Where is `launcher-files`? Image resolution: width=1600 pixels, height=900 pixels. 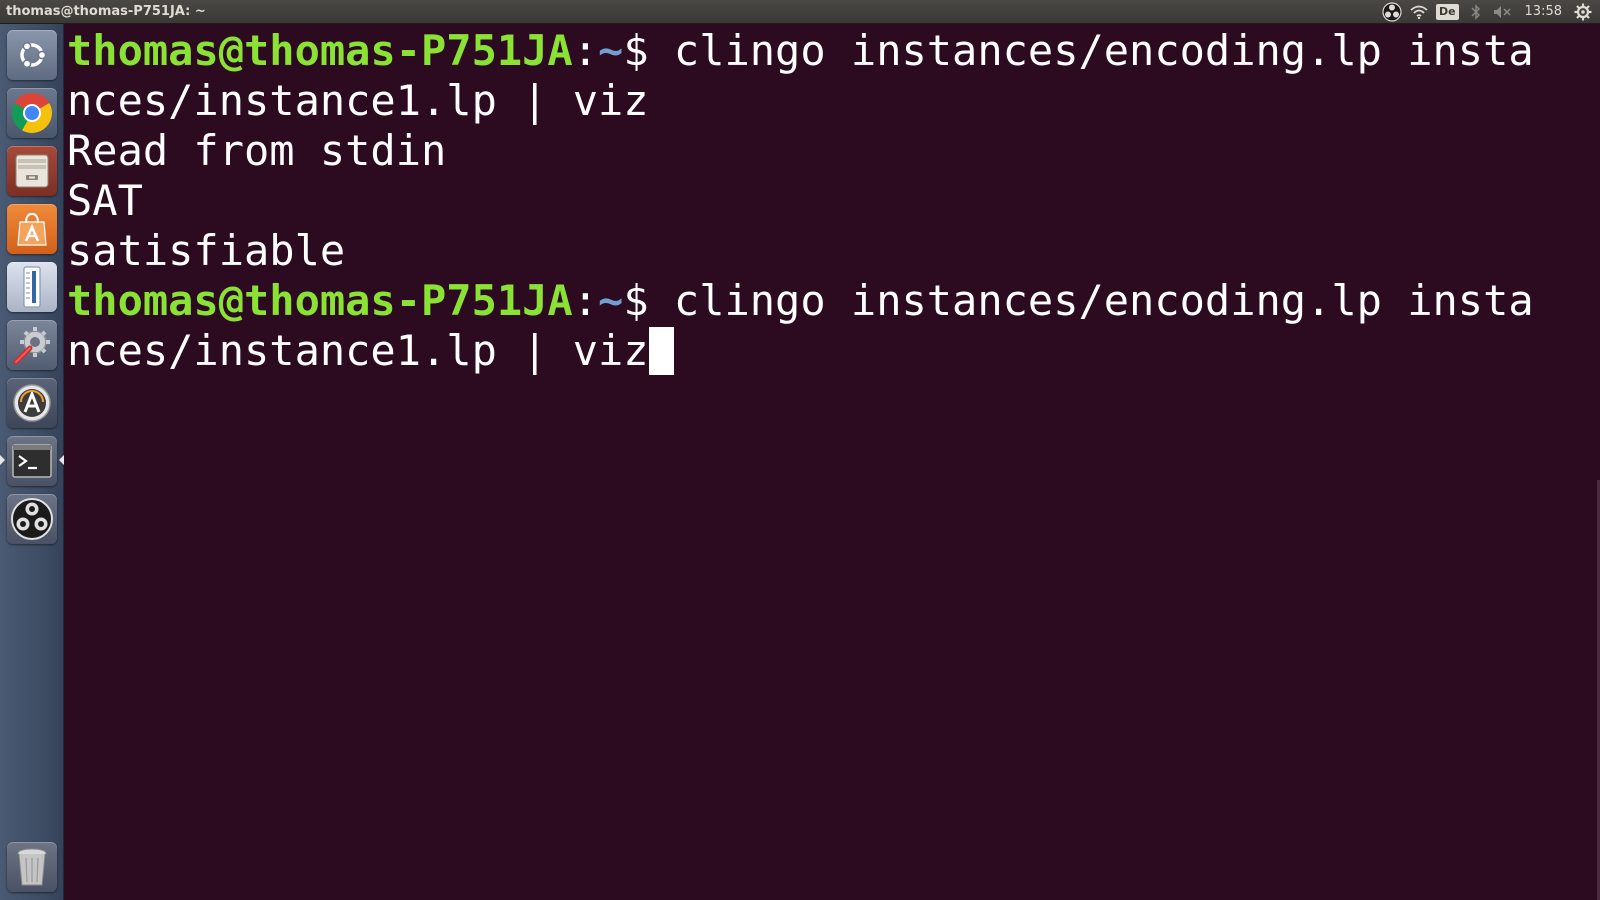 launcher-files is located at coordinates (32, 171).